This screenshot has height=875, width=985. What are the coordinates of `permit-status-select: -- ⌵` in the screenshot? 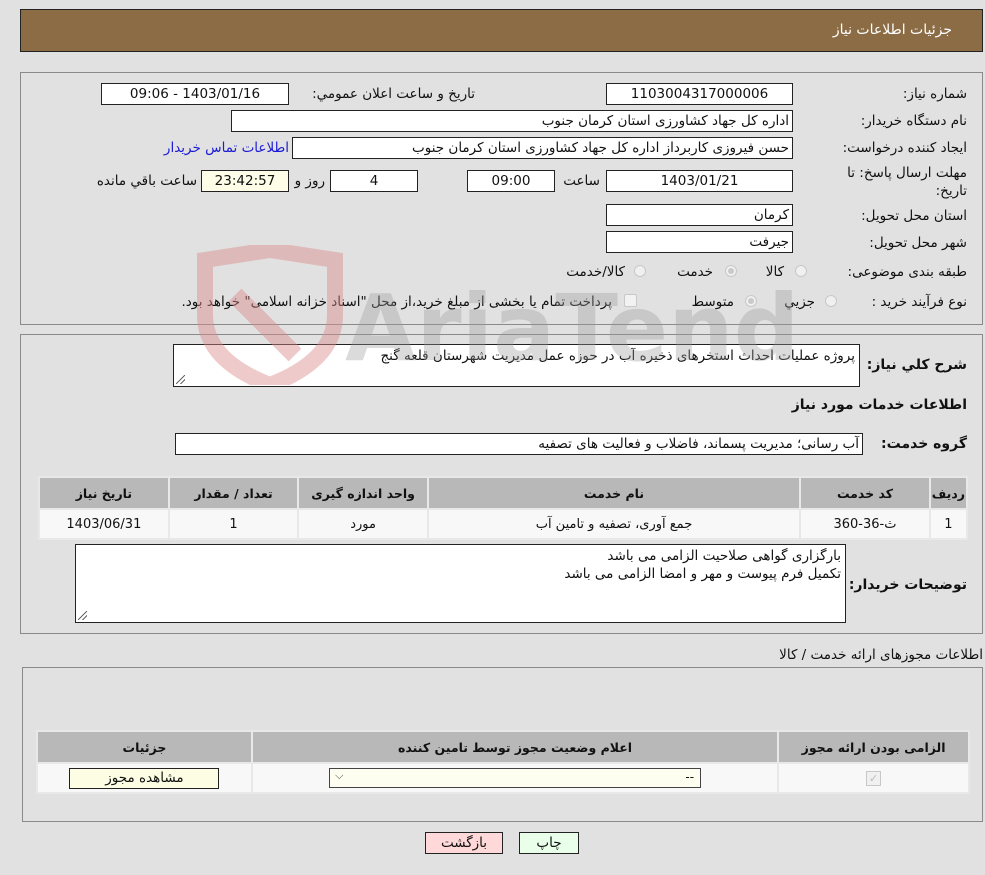 It's located at (515, 778).